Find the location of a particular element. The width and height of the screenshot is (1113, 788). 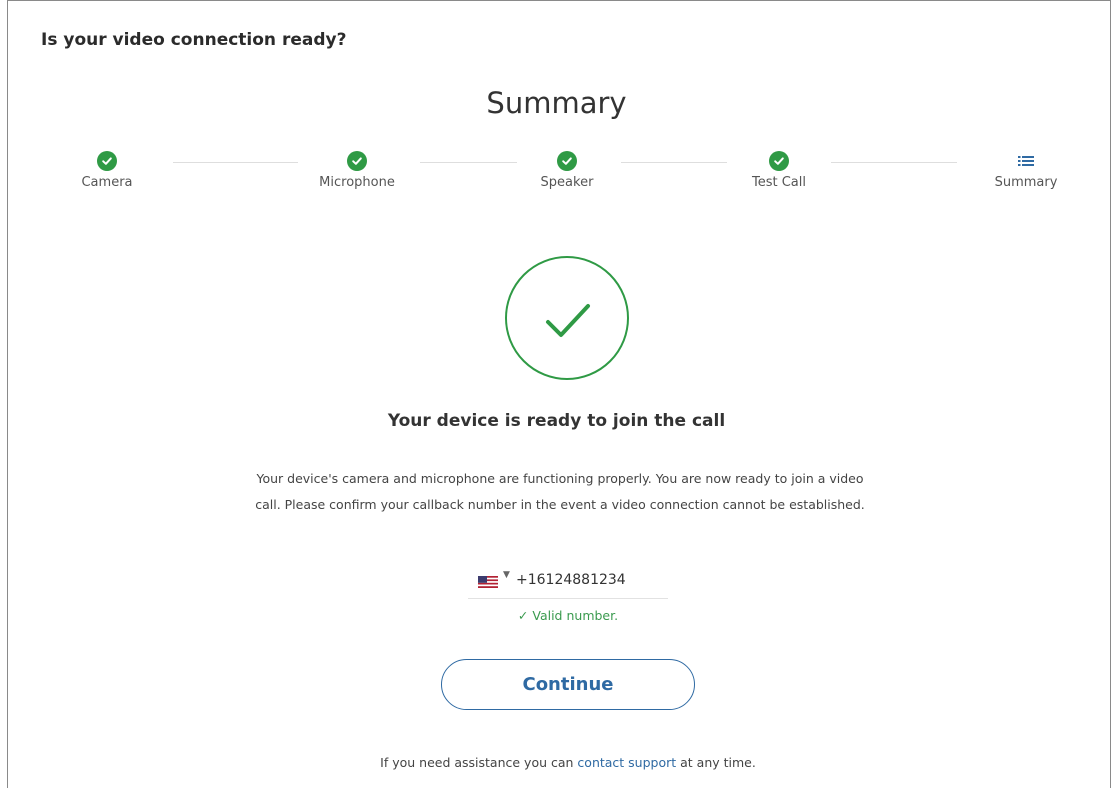

ready-title: Your device is ready to join the call is located at coordinates (556, 421).